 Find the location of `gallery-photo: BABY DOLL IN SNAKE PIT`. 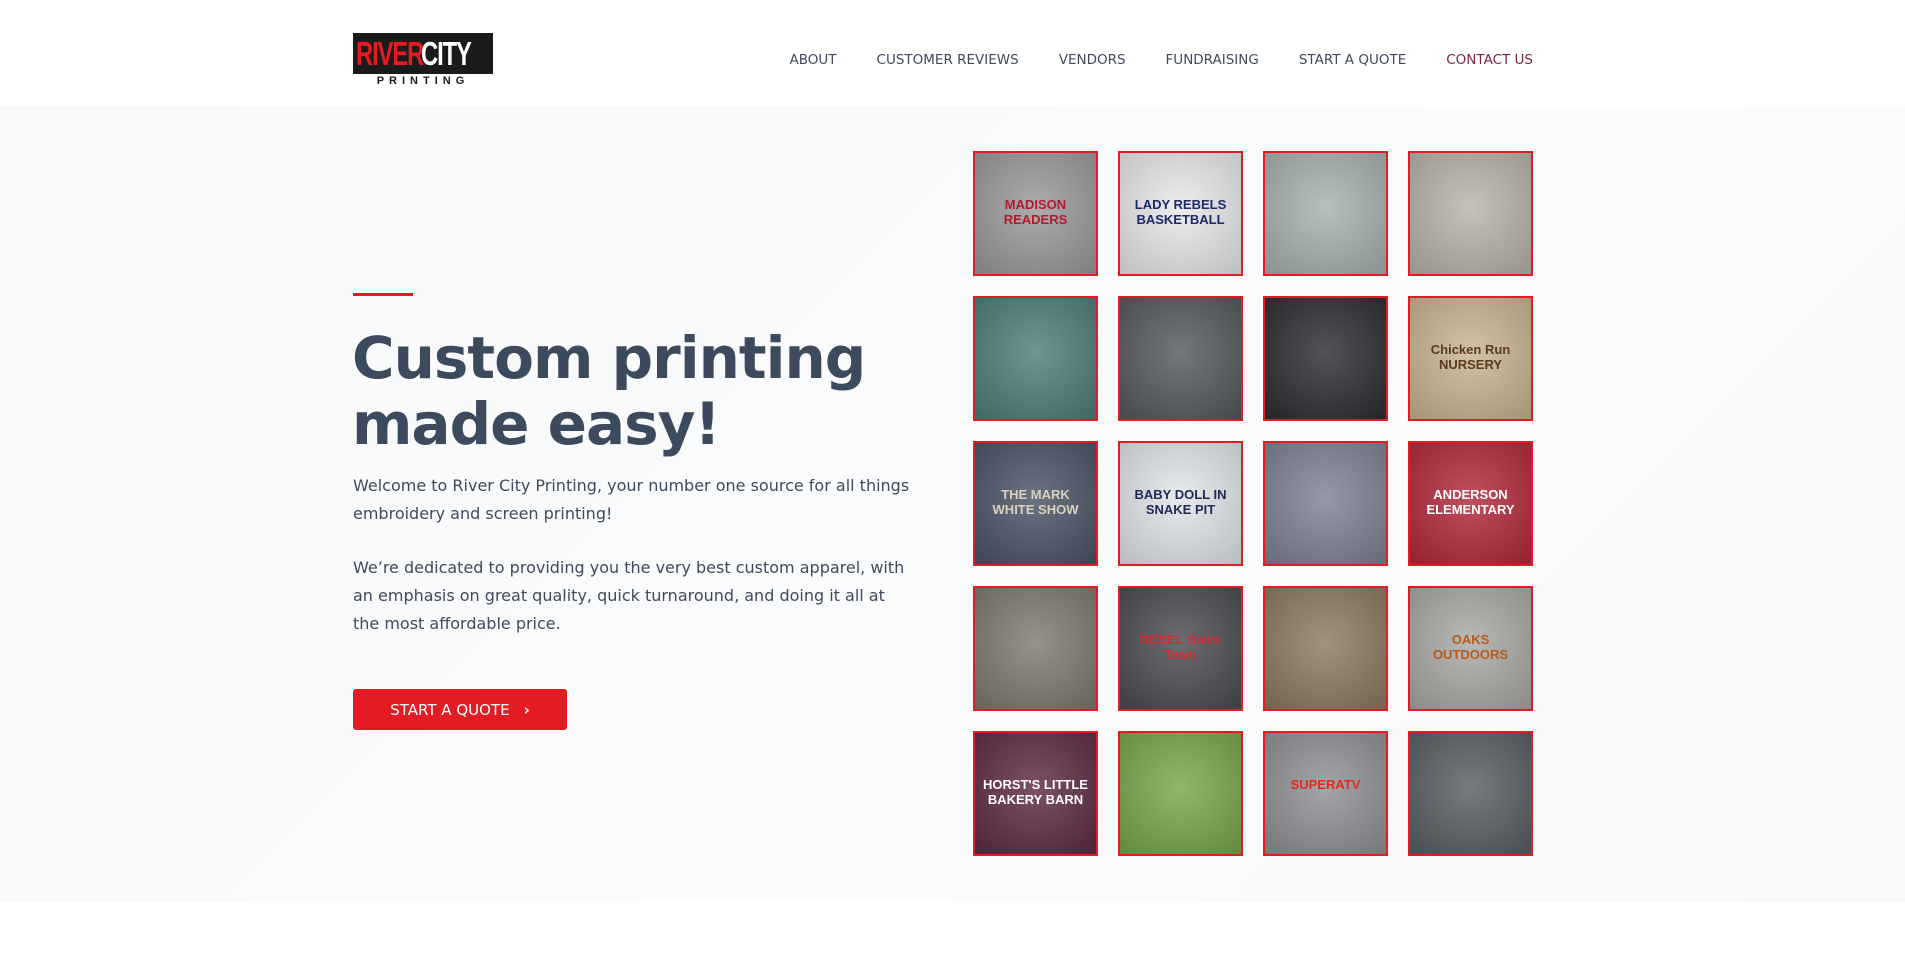

gallery-photo: BABY DOLL IN SNAKE PIT is located at coordinates (1180, 503).